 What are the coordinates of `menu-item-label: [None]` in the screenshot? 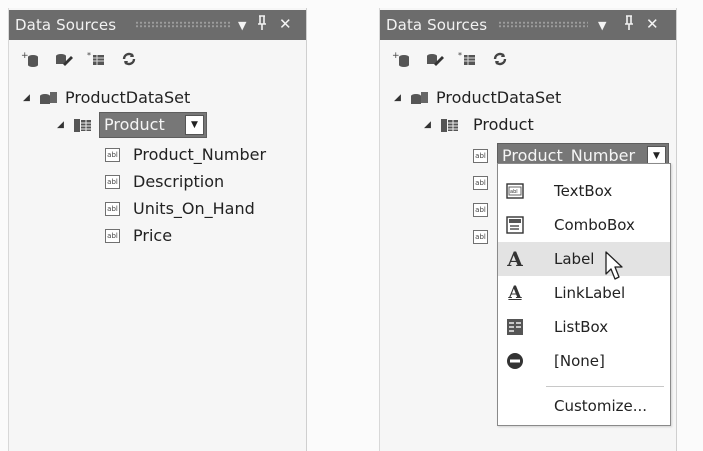 It's located at (579, 361).